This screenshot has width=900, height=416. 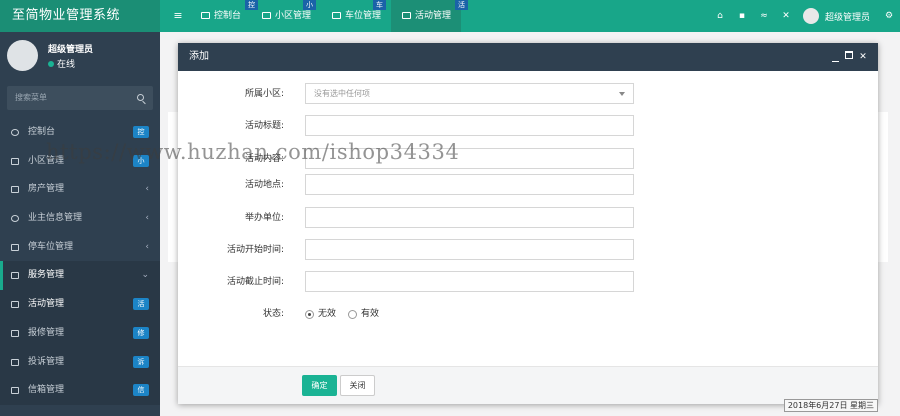 I want to click on dialog-title: 添加, so click(x=199, y=56).